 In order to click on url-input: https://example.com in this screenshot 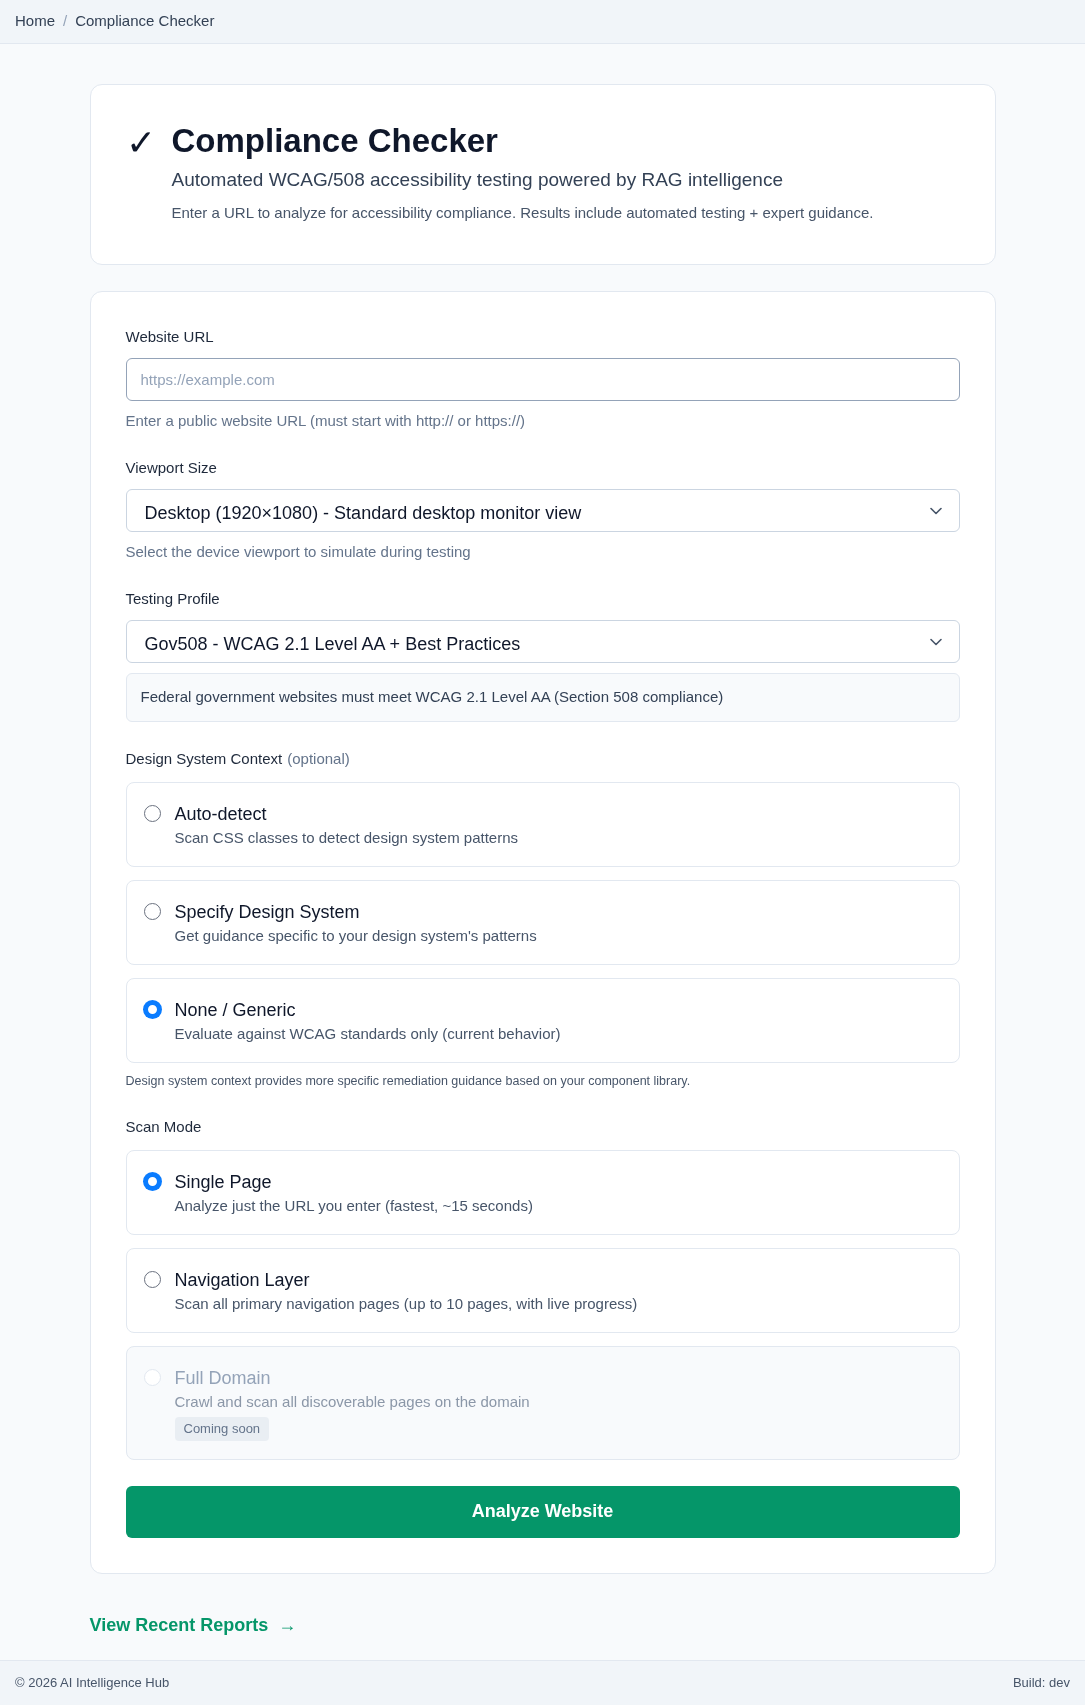, I will do `click(542, 379)`.